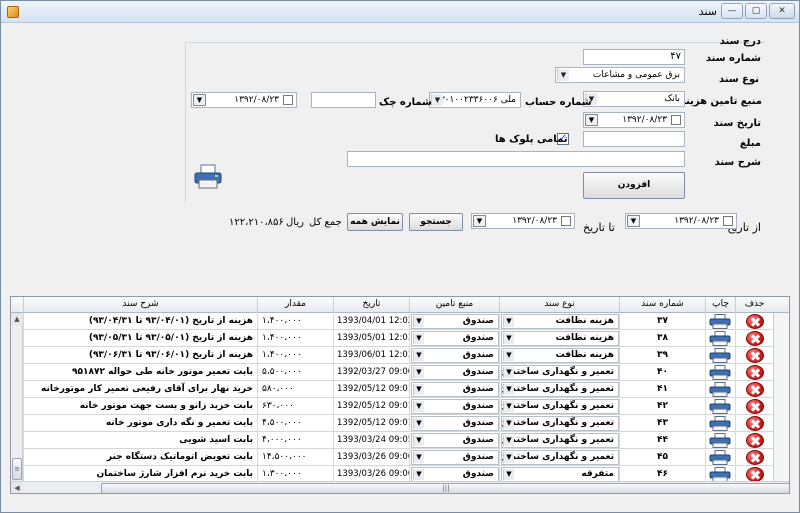 This screenshot has height=513, width=800. I want to click on doc-date-checkbox, so click(676, 120).